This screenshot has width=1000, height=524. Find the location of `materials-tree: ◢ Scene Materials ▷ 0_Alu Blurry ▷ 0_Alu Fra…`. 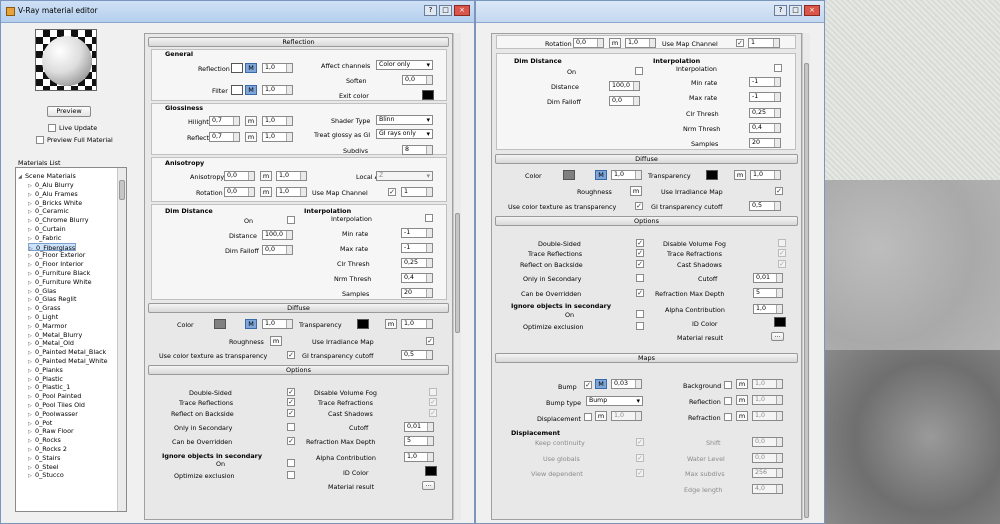

materials-tree: ◢ Scene Materials ▷ 0_Alu Blurry ▷ 0_Alu Fra… is located at coordinates (71, 339).